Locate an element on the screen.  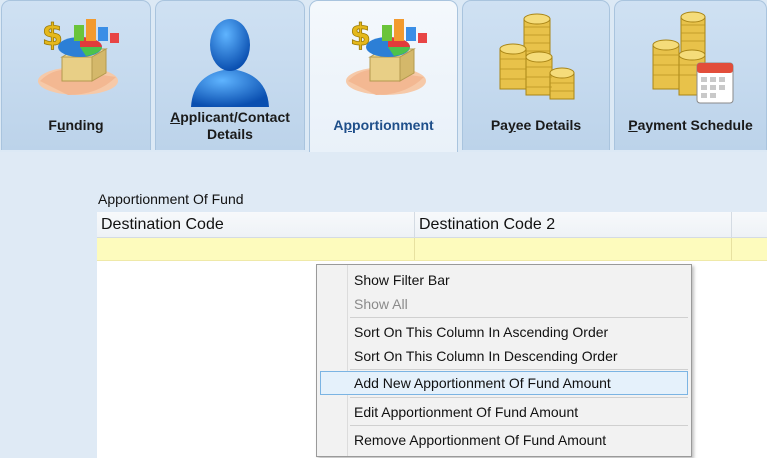
menu-item-remove-apportionment: Remove Apportionment Of Fund Amount is located at coordinates (504, 440).